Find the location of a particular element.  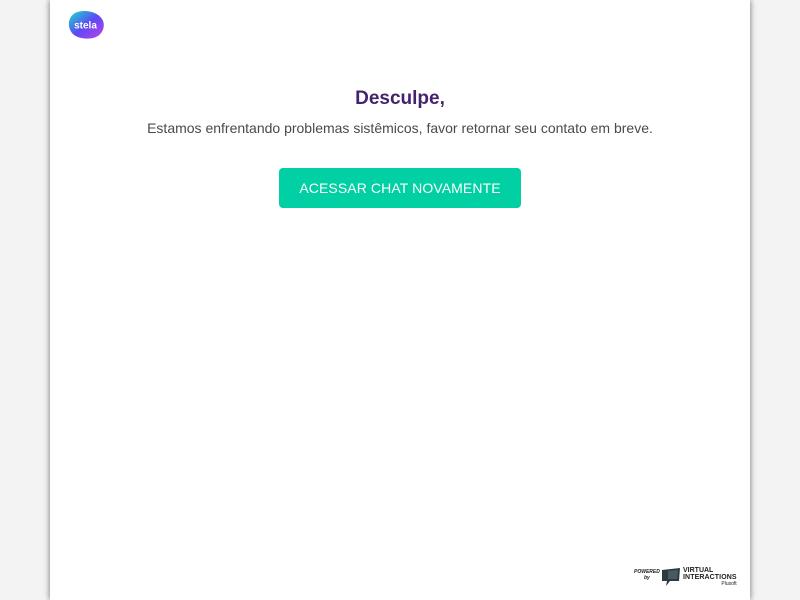

powered-by-footer: POWERED by VIRTUAL INTERACTIONS Plusoft is located at coordinates (686, 578).